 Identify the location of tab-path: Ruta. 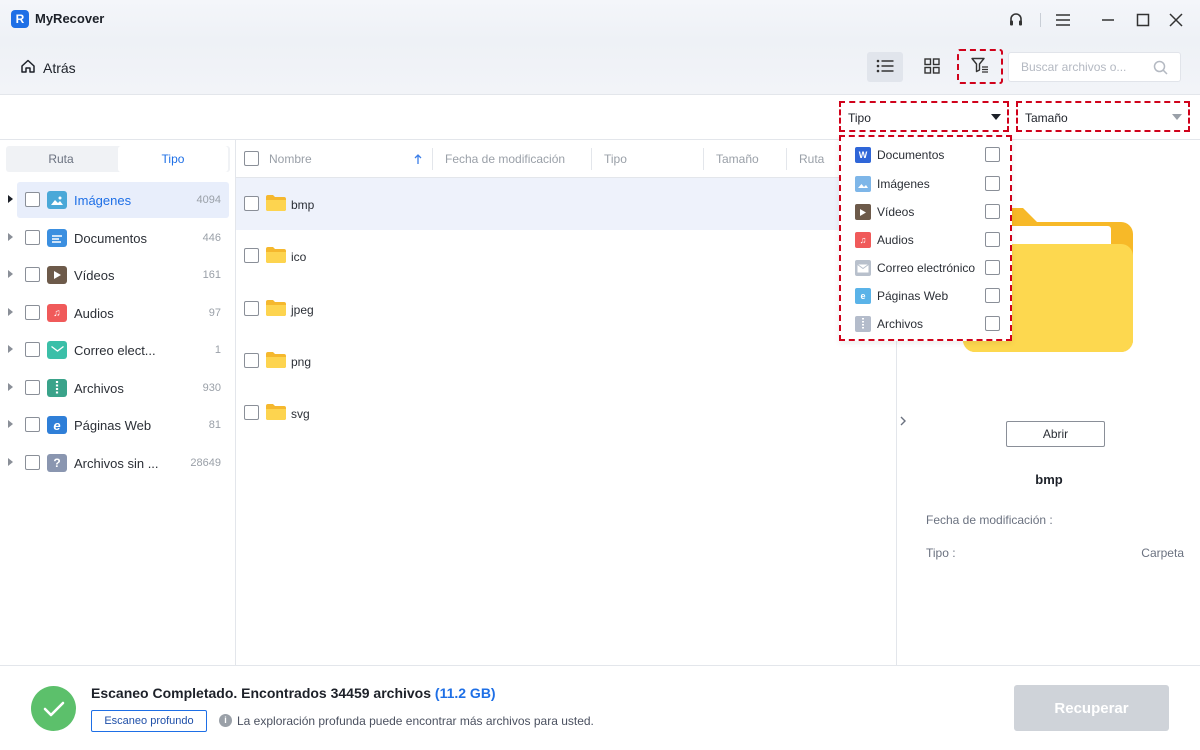
(61, 159).